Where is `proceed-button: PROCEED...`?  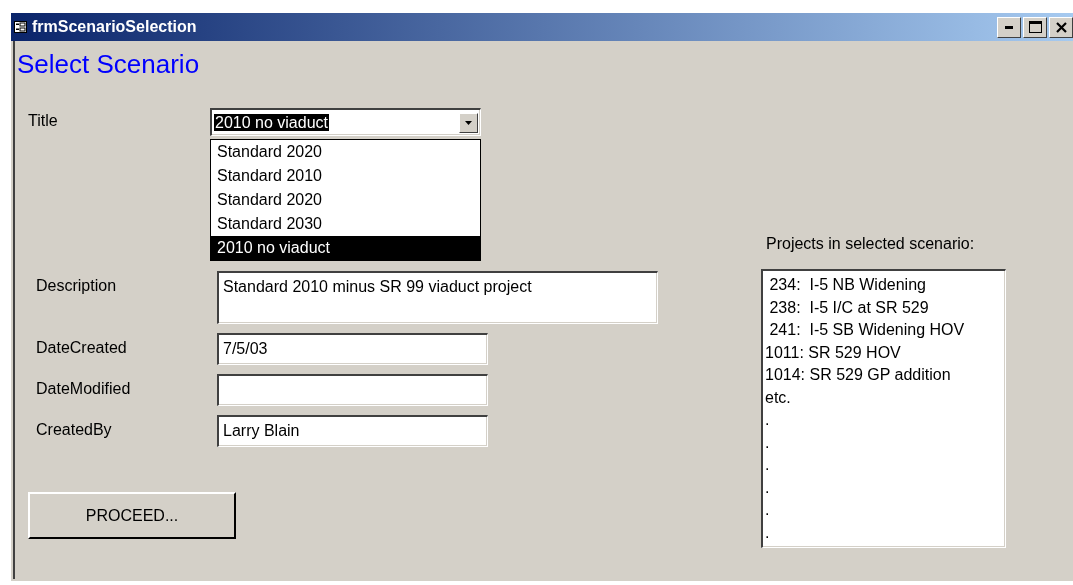 proceed-button: PROCEED... is located at coordinates (132, 515).